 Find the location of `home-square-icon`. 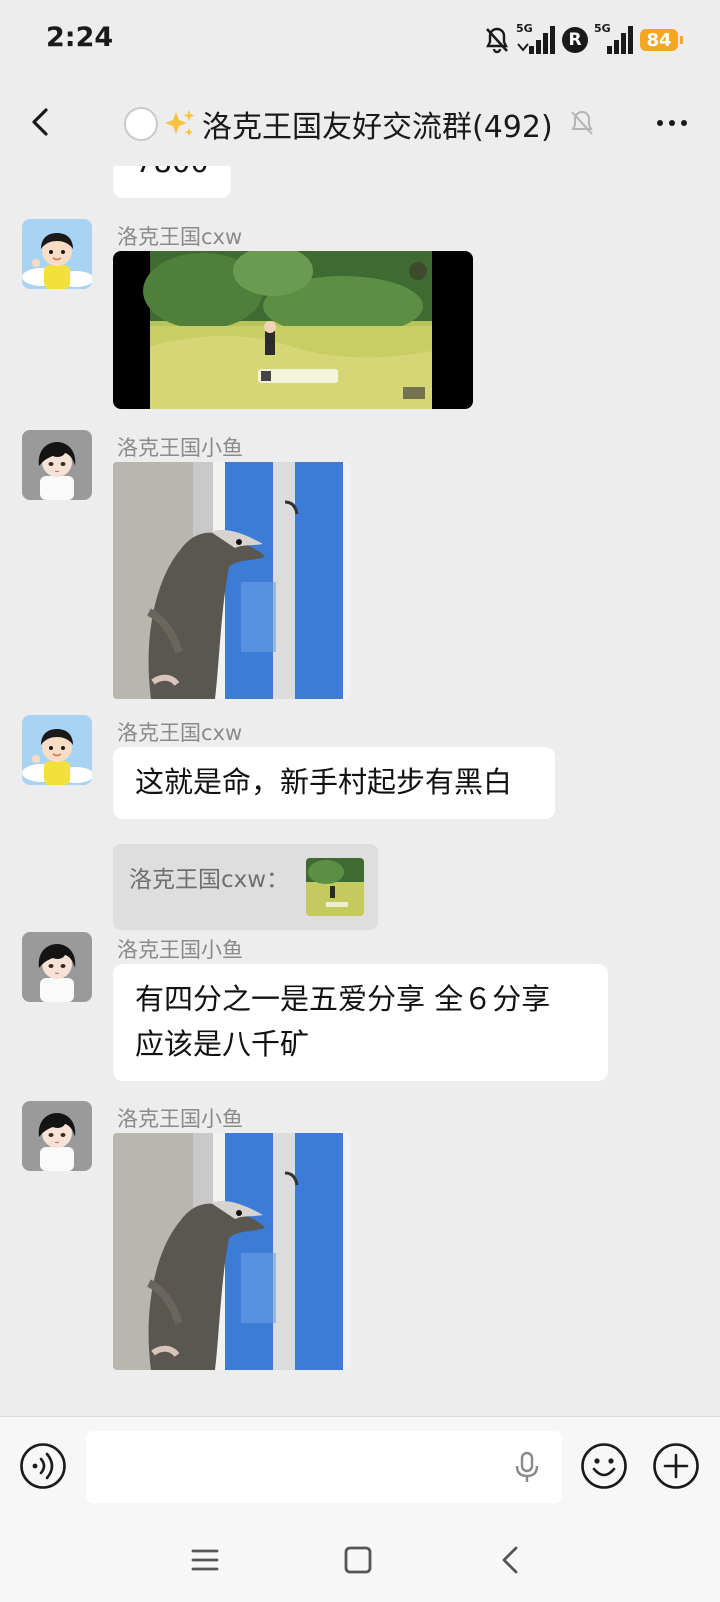

home-square-icon is located at coordinates (358, 1560).